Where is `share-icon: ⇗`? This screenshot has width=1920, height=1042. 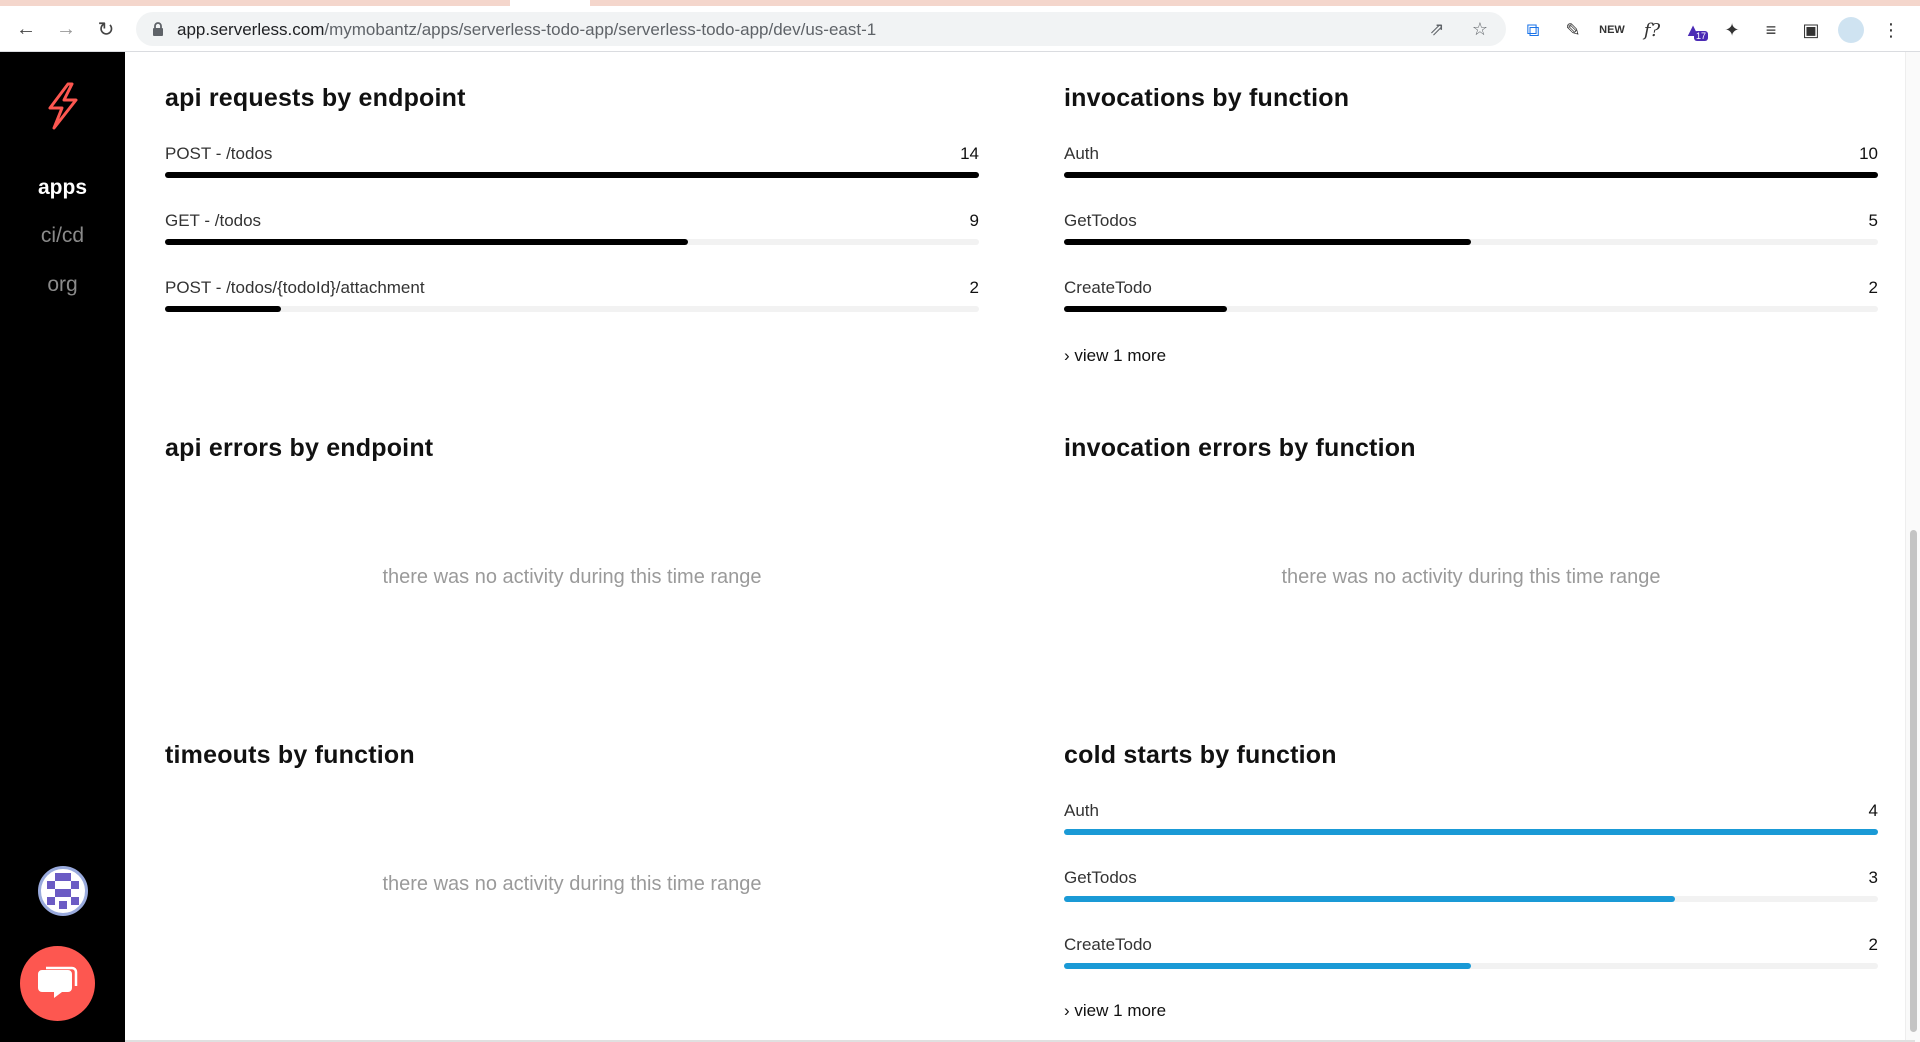 share-icon: ⇗ is located at coordinates (1437, 29).